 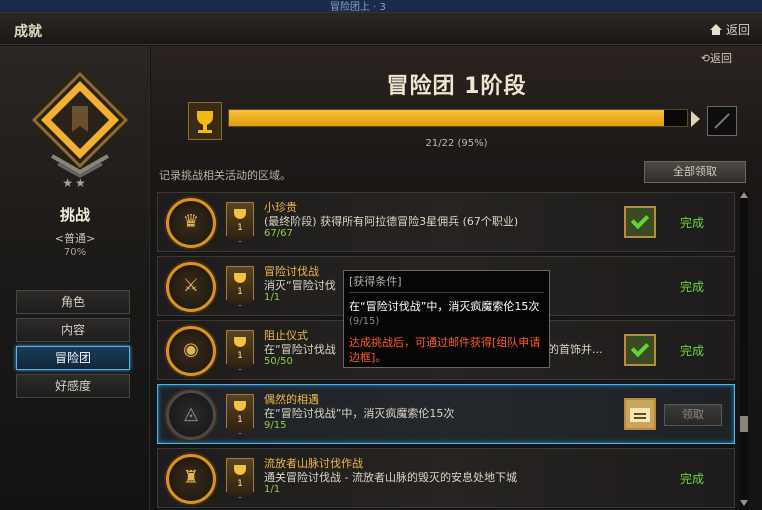 What do you see at coordinates (744, 503) in the screenshot?
I see `scroll-down-icon` at bounding box center [744, 503].